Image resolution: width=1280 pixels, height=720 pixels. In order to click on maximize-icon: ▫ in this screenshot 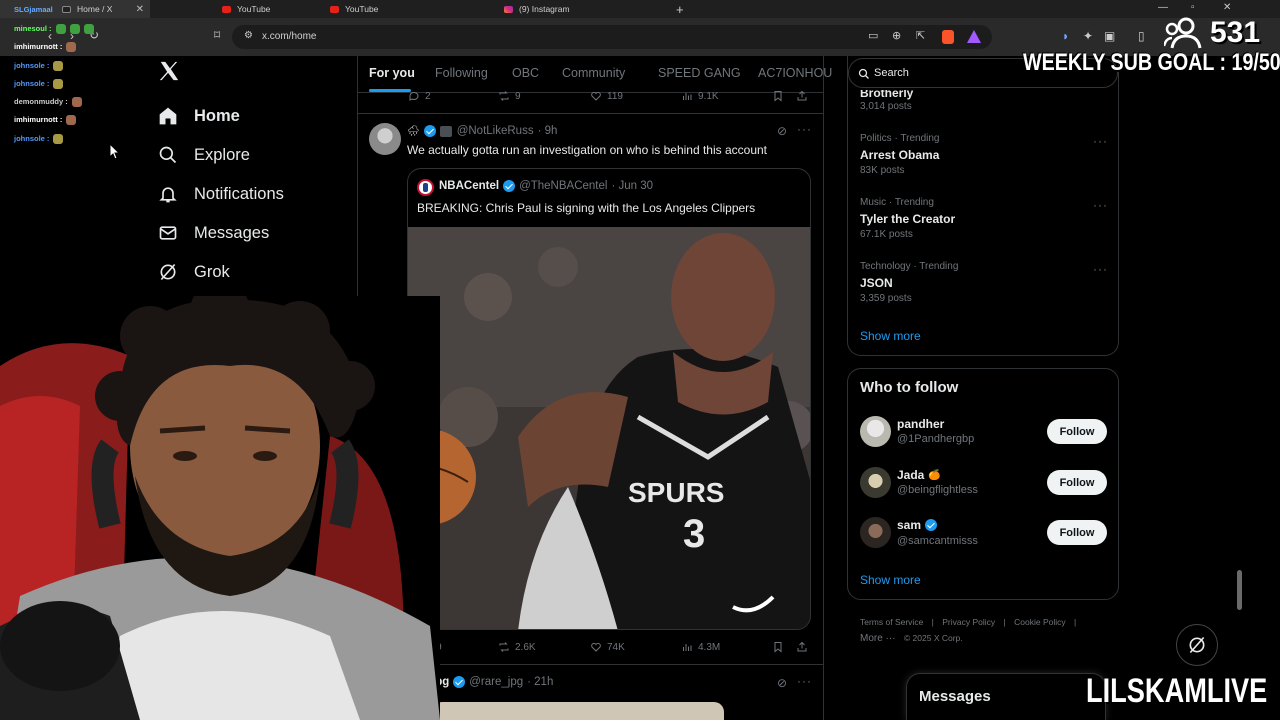, I will do `click(1193, 7)`.